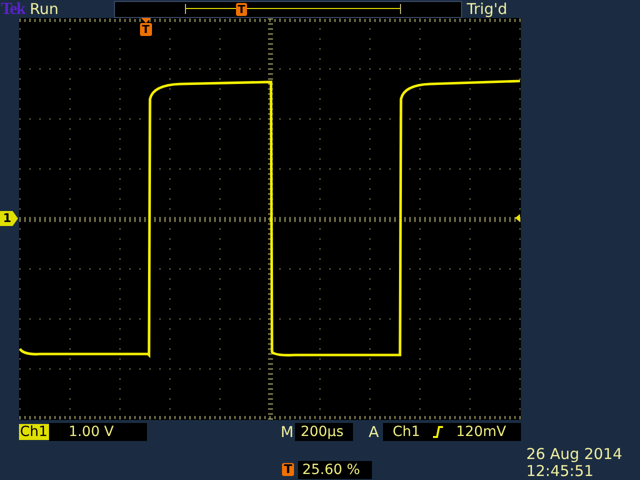  I want to click on record-trigger-marker: T, so click(242, 9).